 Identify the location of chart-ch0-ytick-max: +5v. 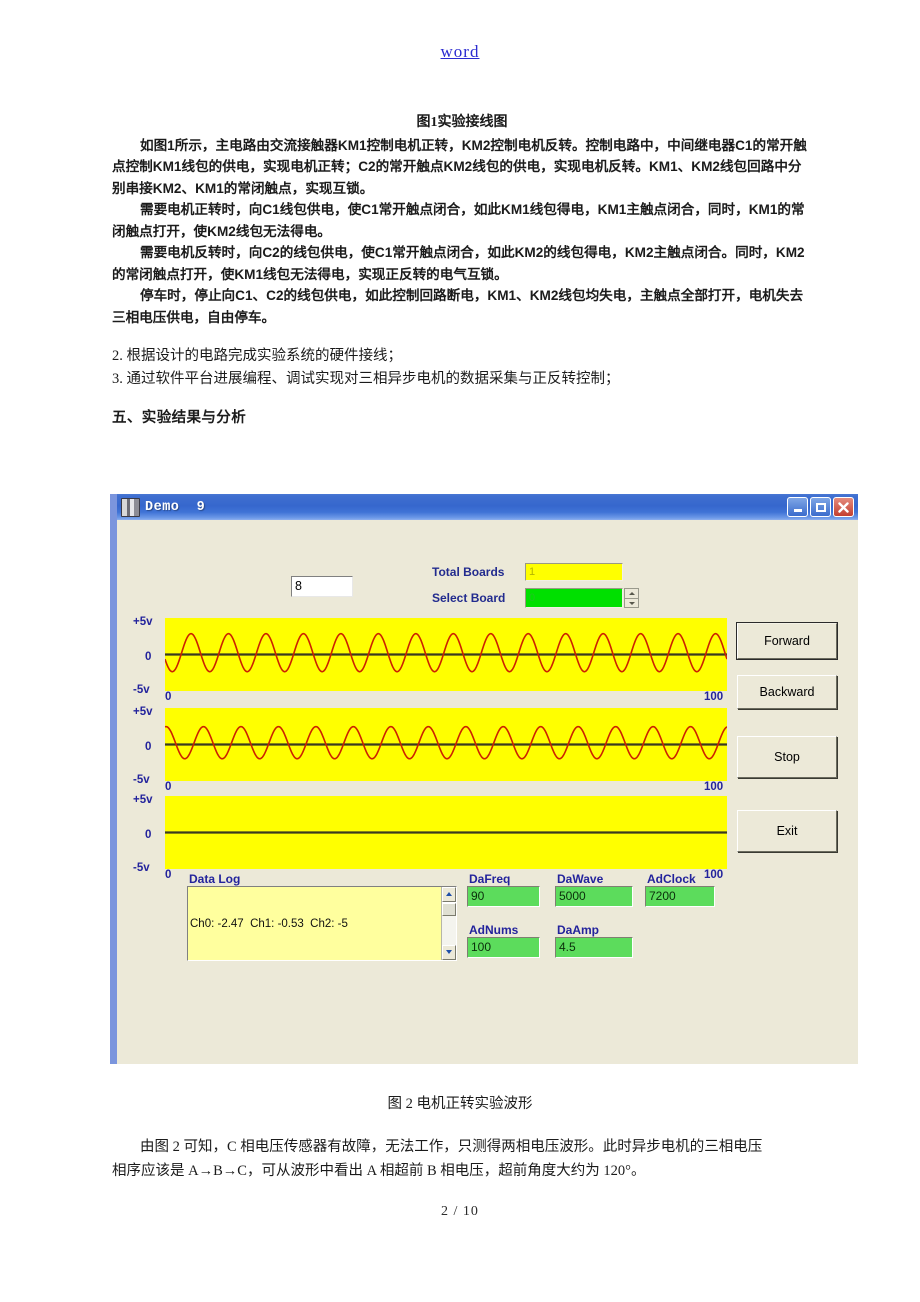
(143, 622).